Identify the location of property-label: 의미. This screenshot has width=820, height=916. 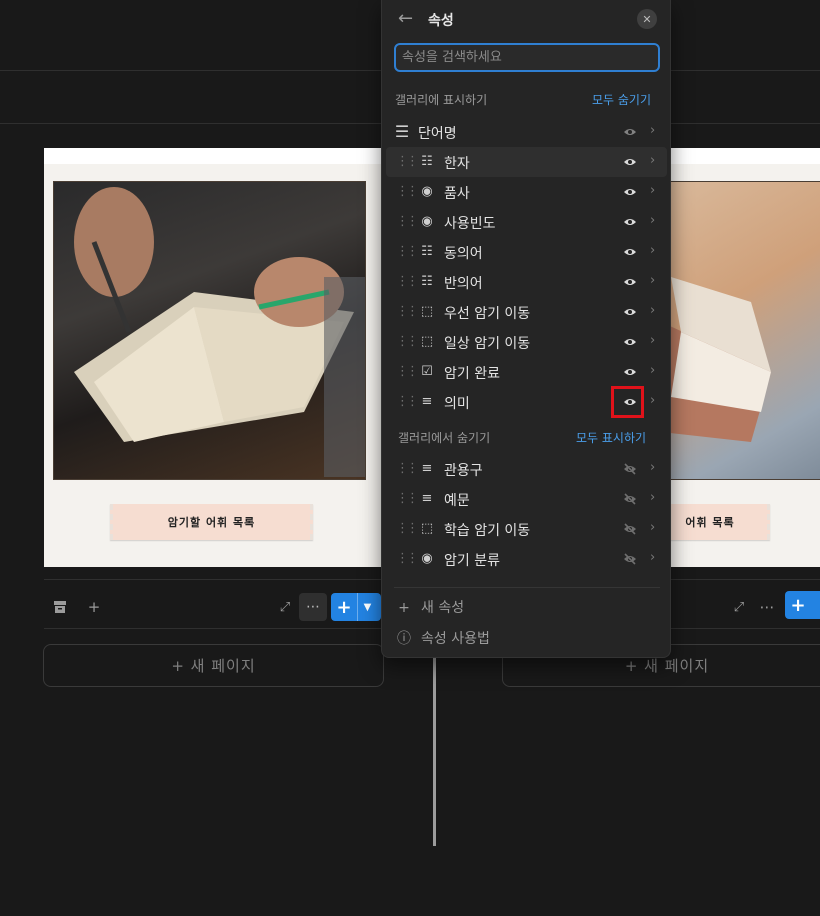
(457, 404).